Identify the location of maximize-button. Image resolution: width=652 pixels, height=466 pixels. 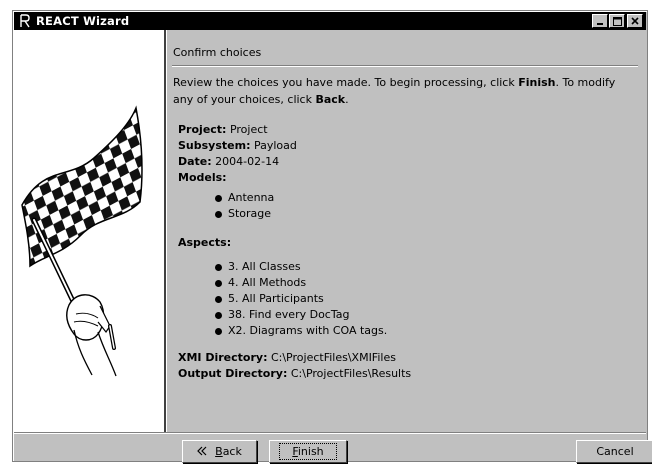
(617, 21).